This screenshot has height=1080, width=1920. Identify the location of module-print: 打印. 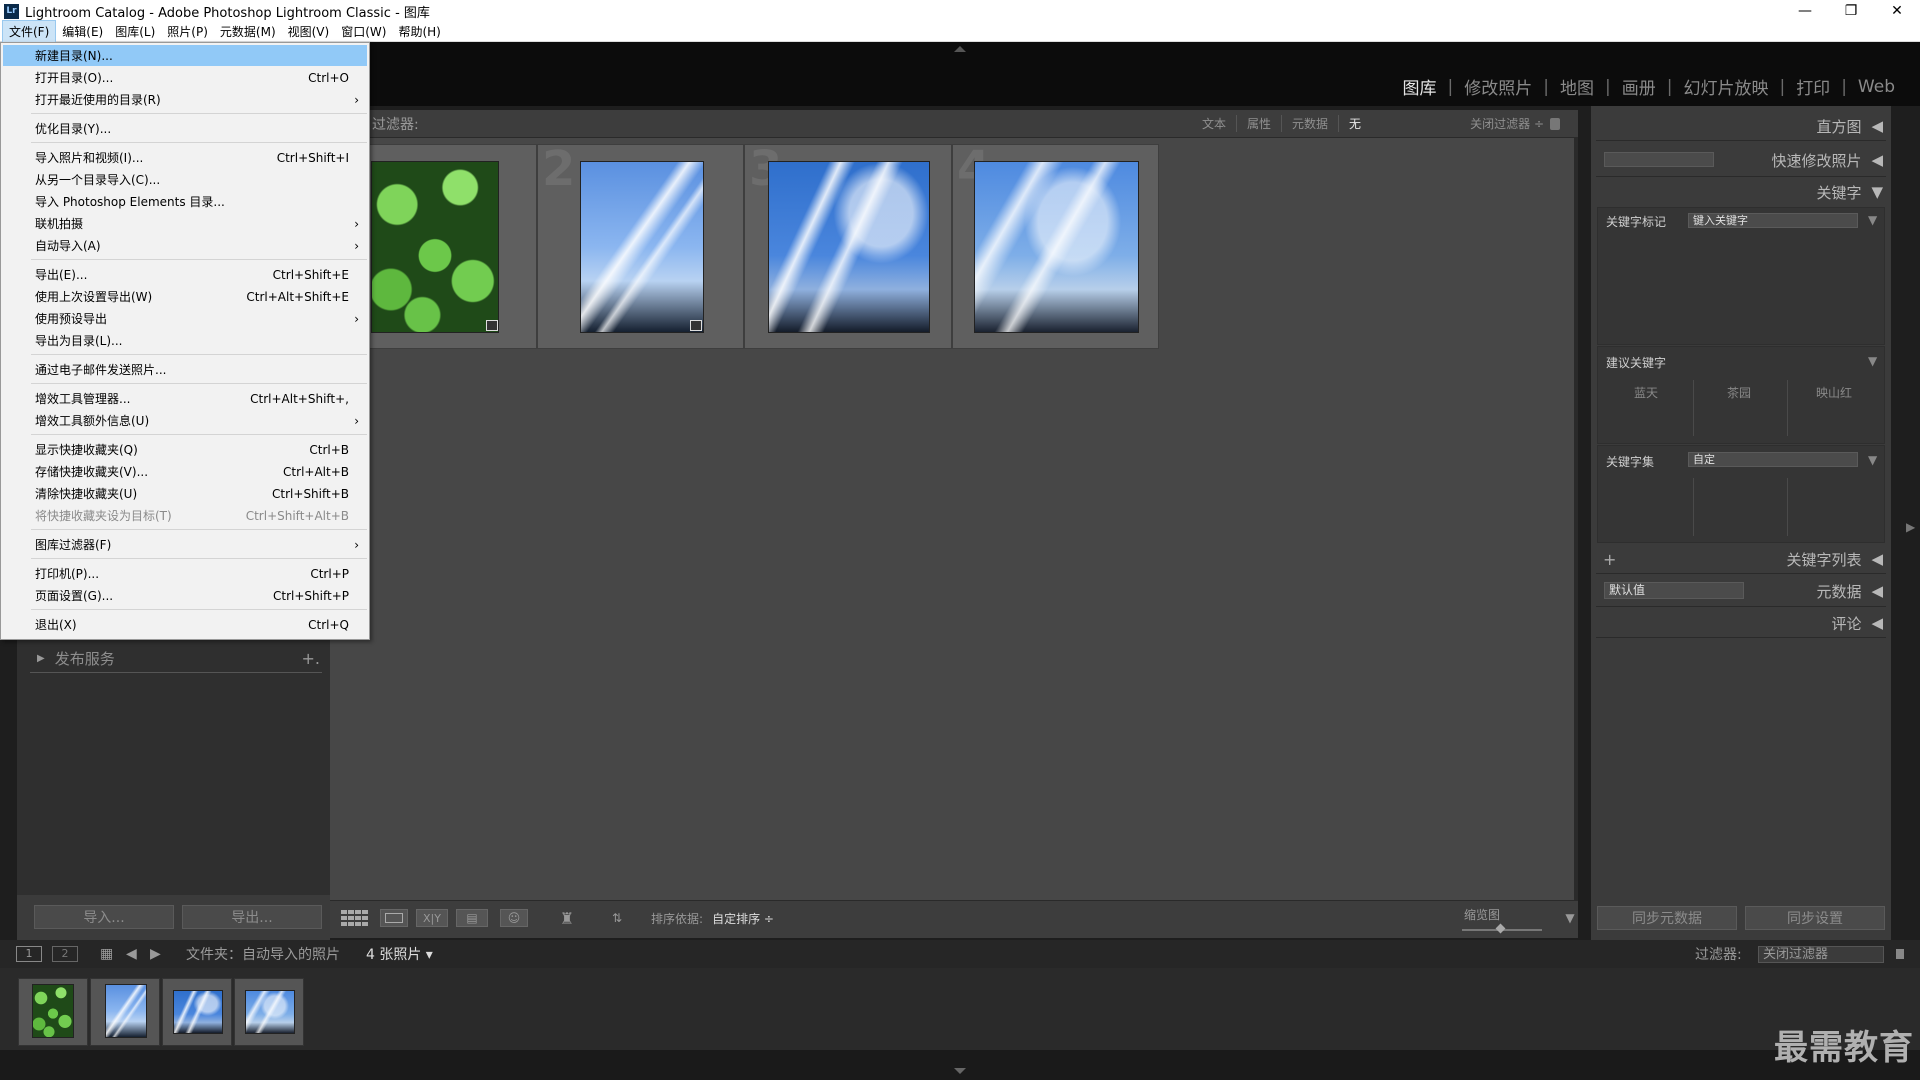
(1813, 86).